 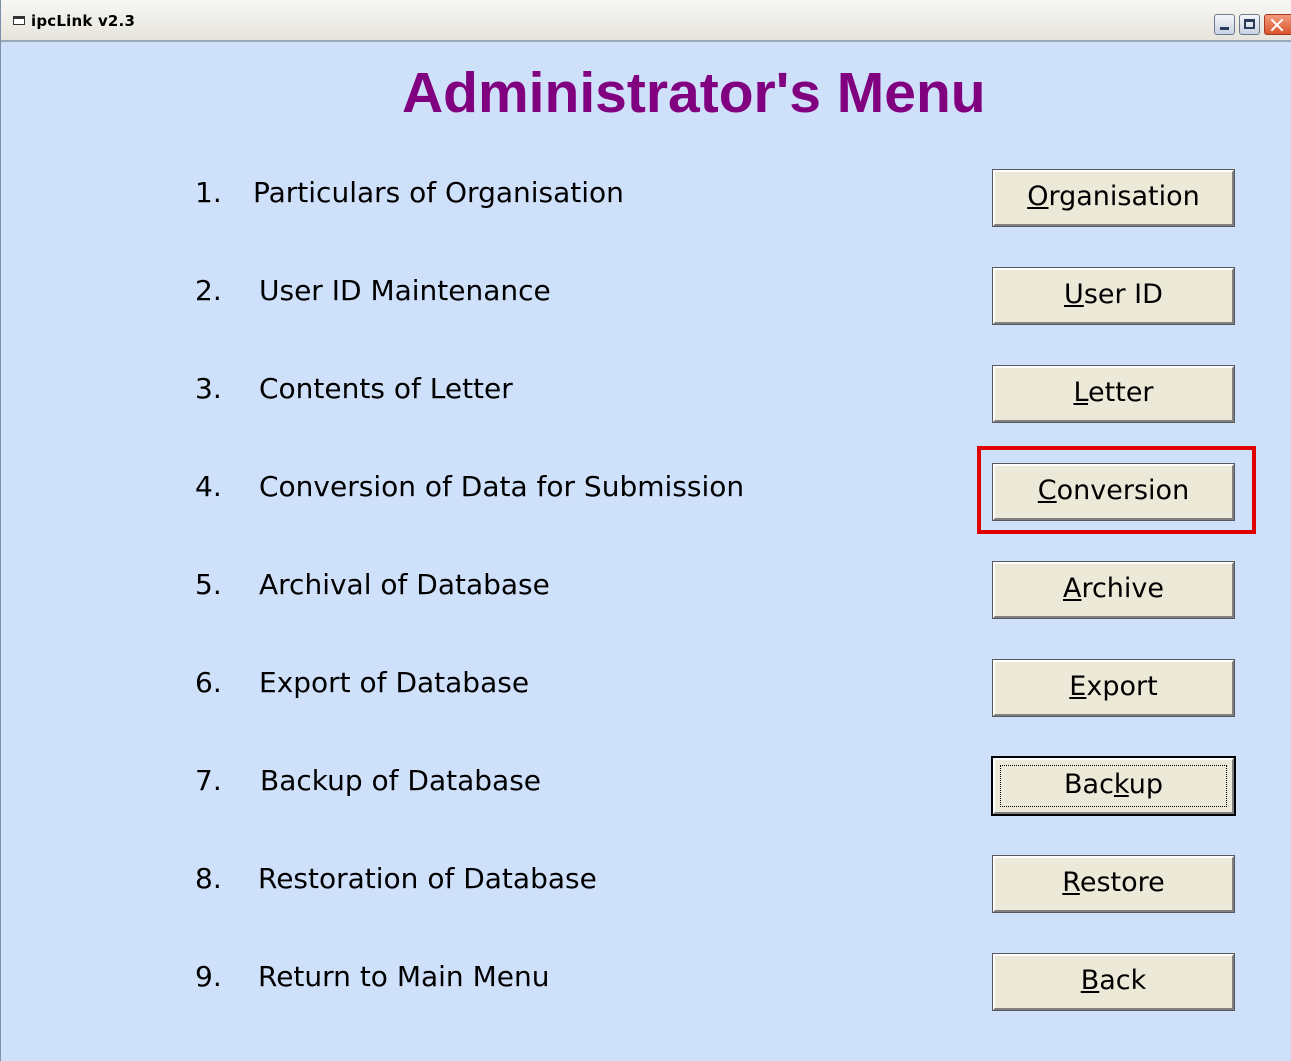 What do you see at coordinates (208, 682) in the screenshot?
I see `menu-number: 6.` at bounding box center [208, 682].